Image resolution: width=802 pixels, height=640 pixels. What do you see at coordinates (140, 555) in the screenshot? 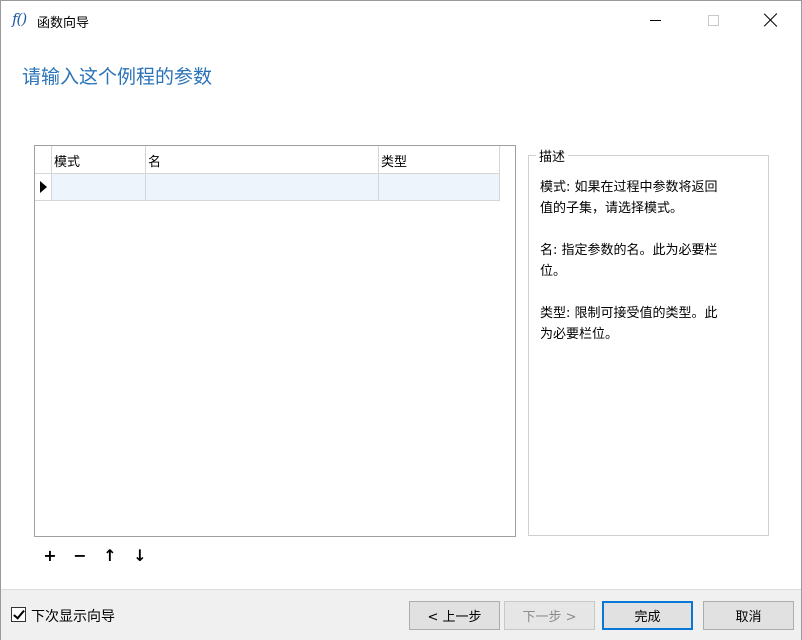
I see `move-down-icon: ↓` at bounding box center [140, 555].